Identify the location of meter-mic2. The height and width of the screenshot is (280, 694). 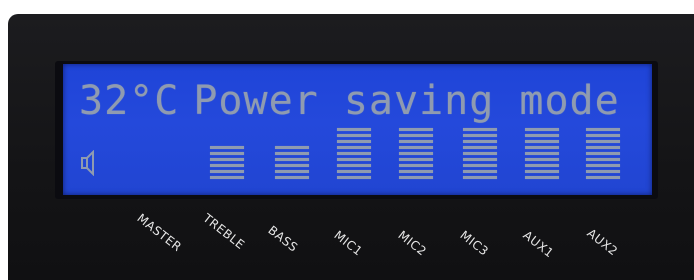
(416, 153).